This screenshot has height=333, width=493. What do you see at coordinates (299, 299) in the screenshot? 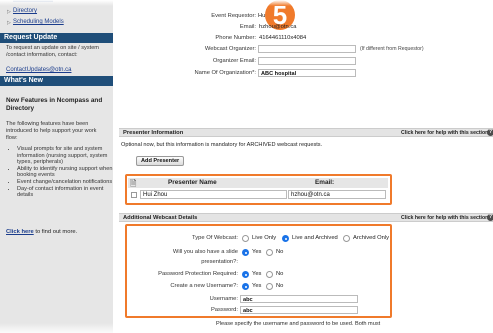
I see `username-input: abc` at bounding box center [299, 299].